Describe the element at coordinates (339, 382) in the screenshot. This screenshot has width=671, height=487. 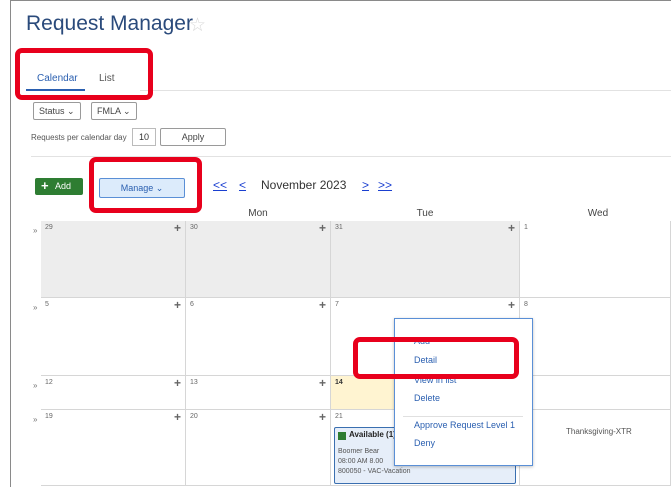
I see `day-number: 14` at that location.